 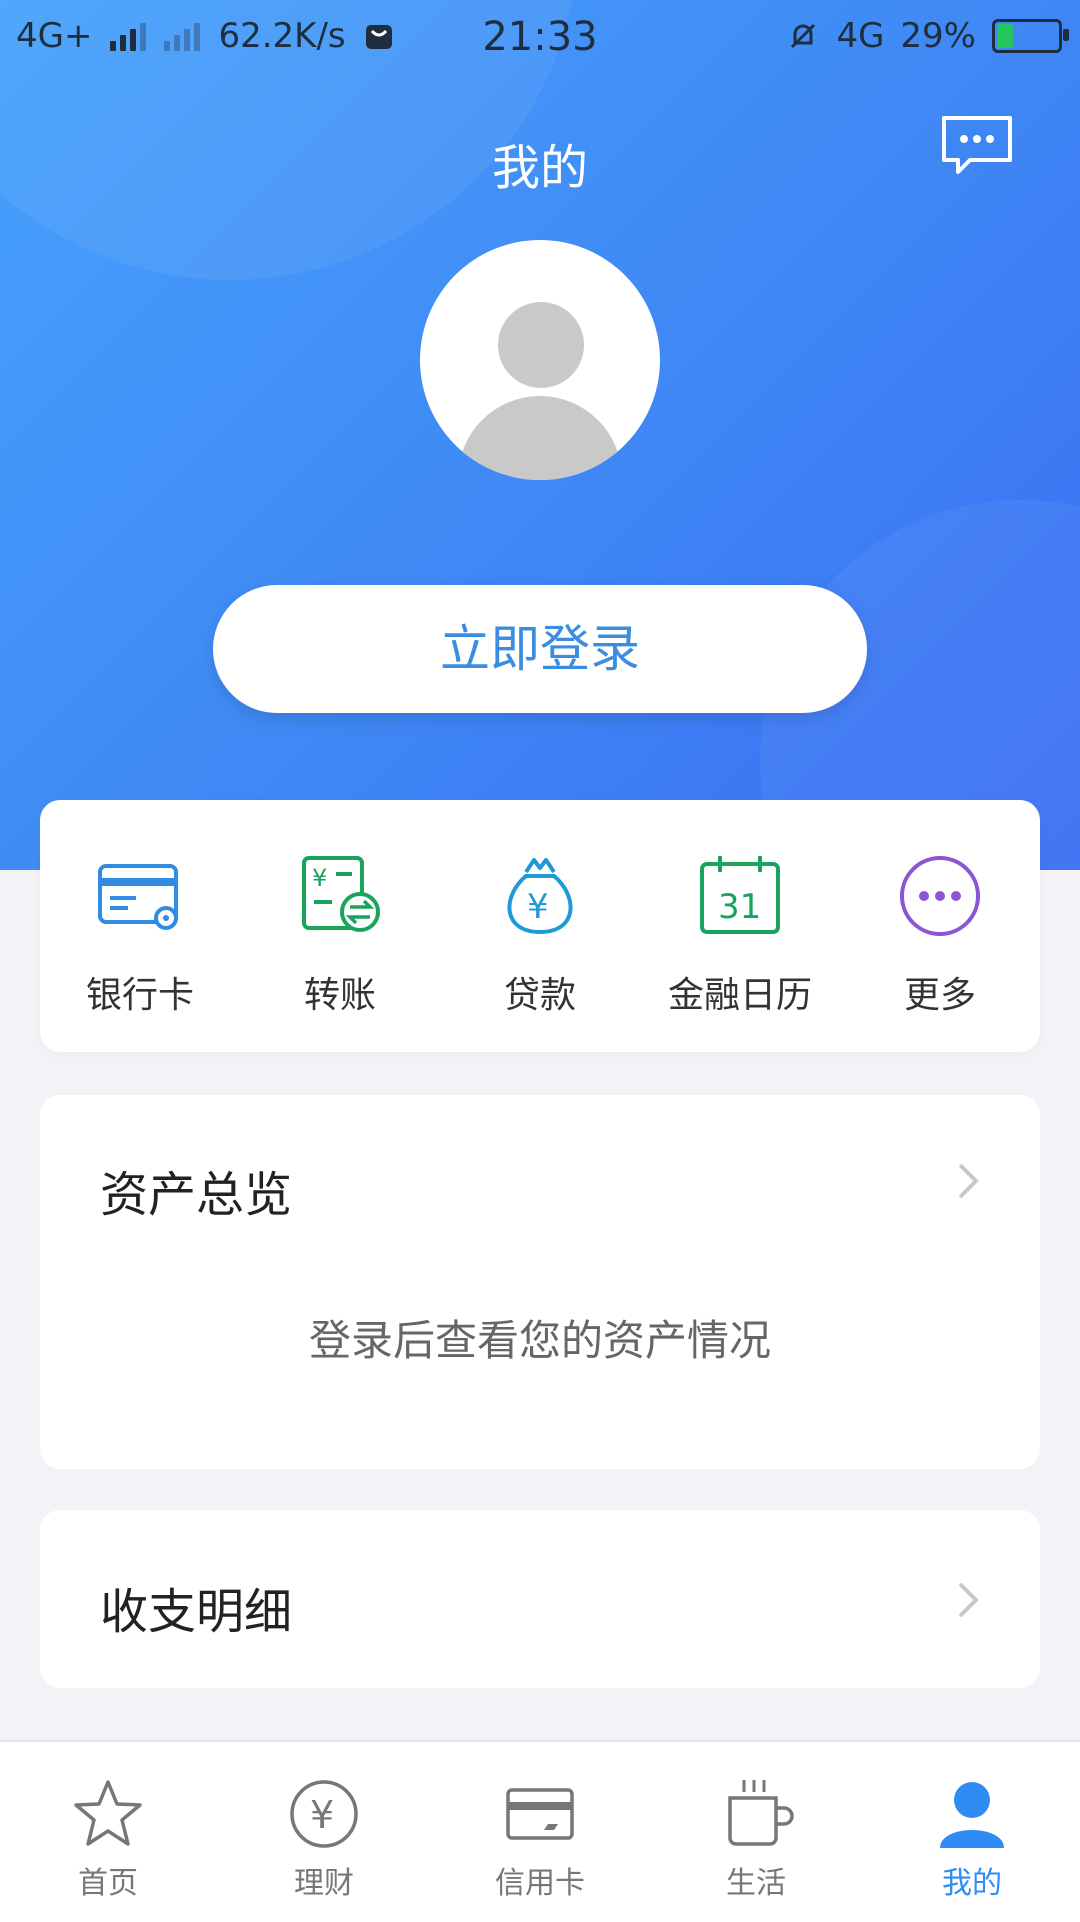 I want to click on tab-label: 理财, so click(x=324, y=1883).